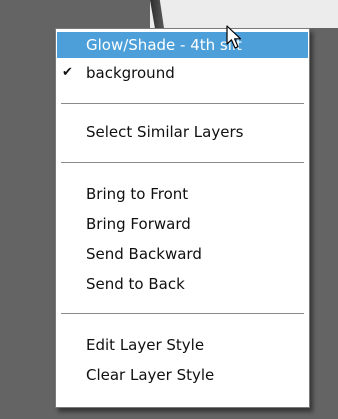 The height and width of the screenshot is (419, 338). I want to click on menu-item-edit-layer-style: Edit Layer Style, so click(182, 345).